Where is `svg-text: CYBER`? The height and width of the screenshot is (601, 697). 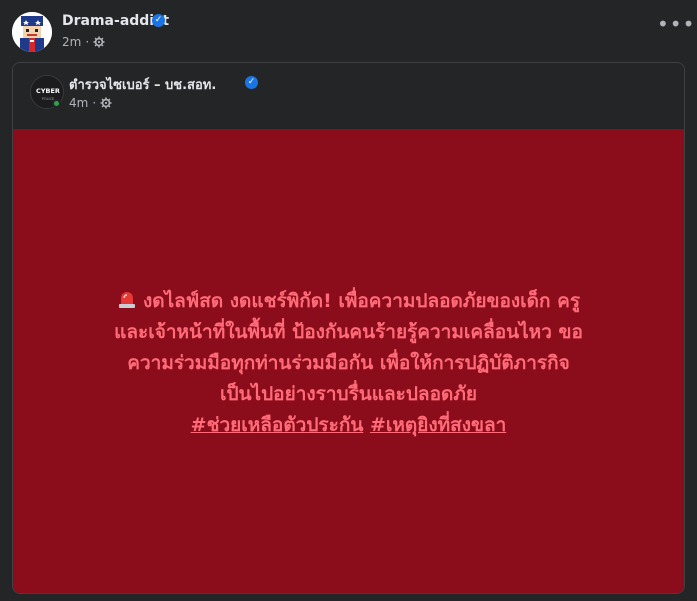
svg-text: CYBER is located at coordinates (48, 91).